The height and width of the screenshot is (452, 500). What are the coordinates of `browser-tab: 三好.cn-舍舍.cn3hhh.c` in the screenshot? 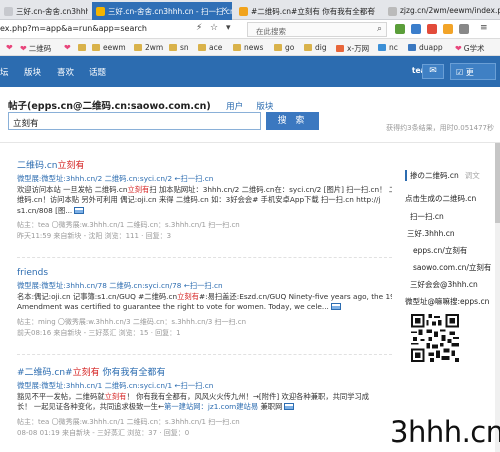 It's located at (44, 11).